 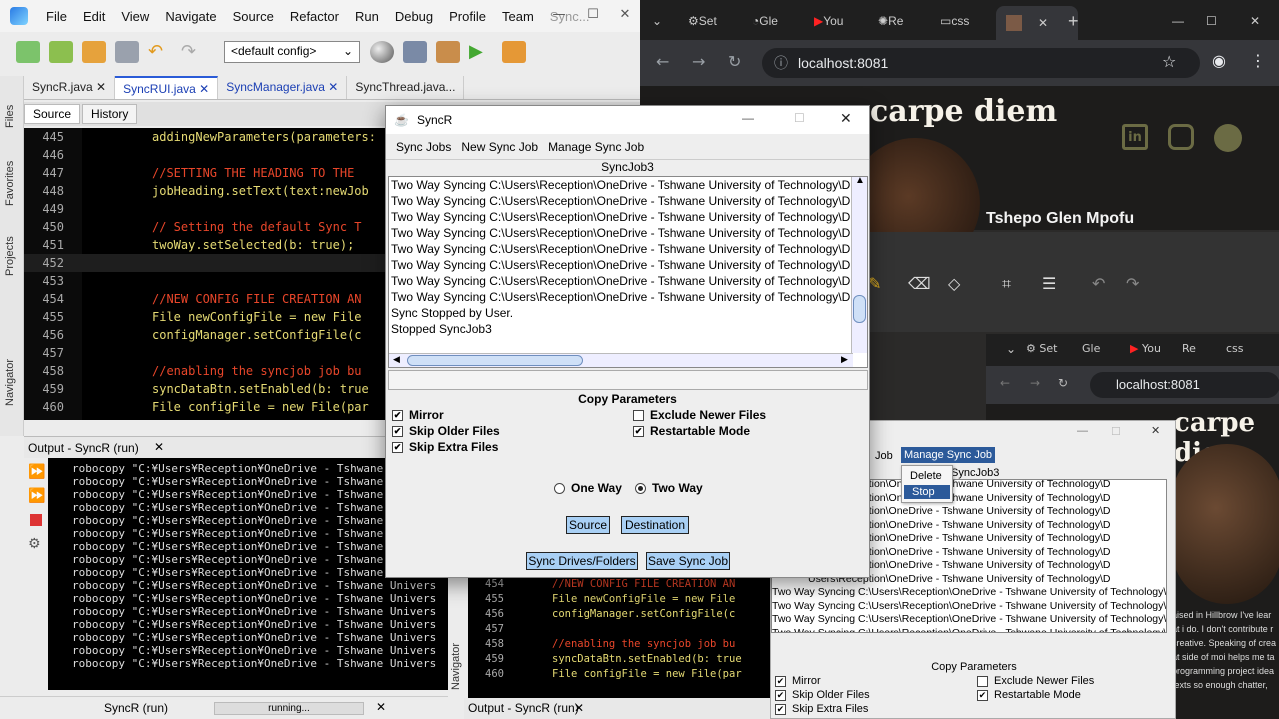 What do you see at coordinates (1169, 61) in the screenshot?
I see `bookmark-star-icon: ☆` at bounding box center [1169, 61].